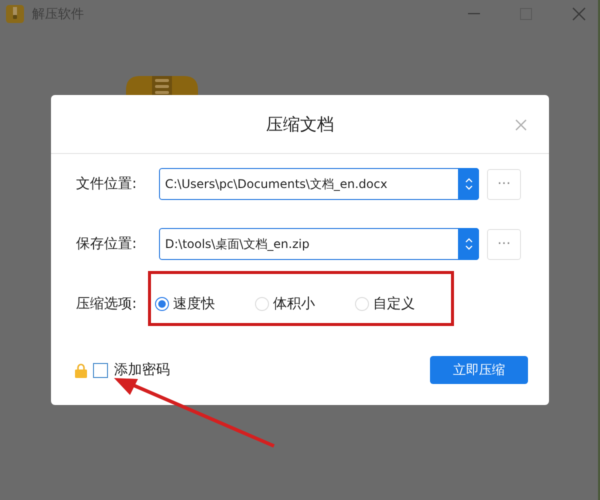 The image size is (600, 500). Describe the element at coordinates (100, 370) in the screenshot. I see `checkbox` at that location.